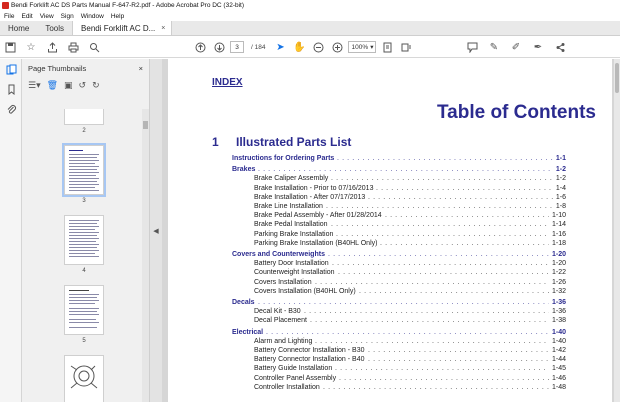 This screenshot has width=620, height=402. Describe the element at coordinates (92, 16) in the screenshot. I see `menu-window: Window` at that location.